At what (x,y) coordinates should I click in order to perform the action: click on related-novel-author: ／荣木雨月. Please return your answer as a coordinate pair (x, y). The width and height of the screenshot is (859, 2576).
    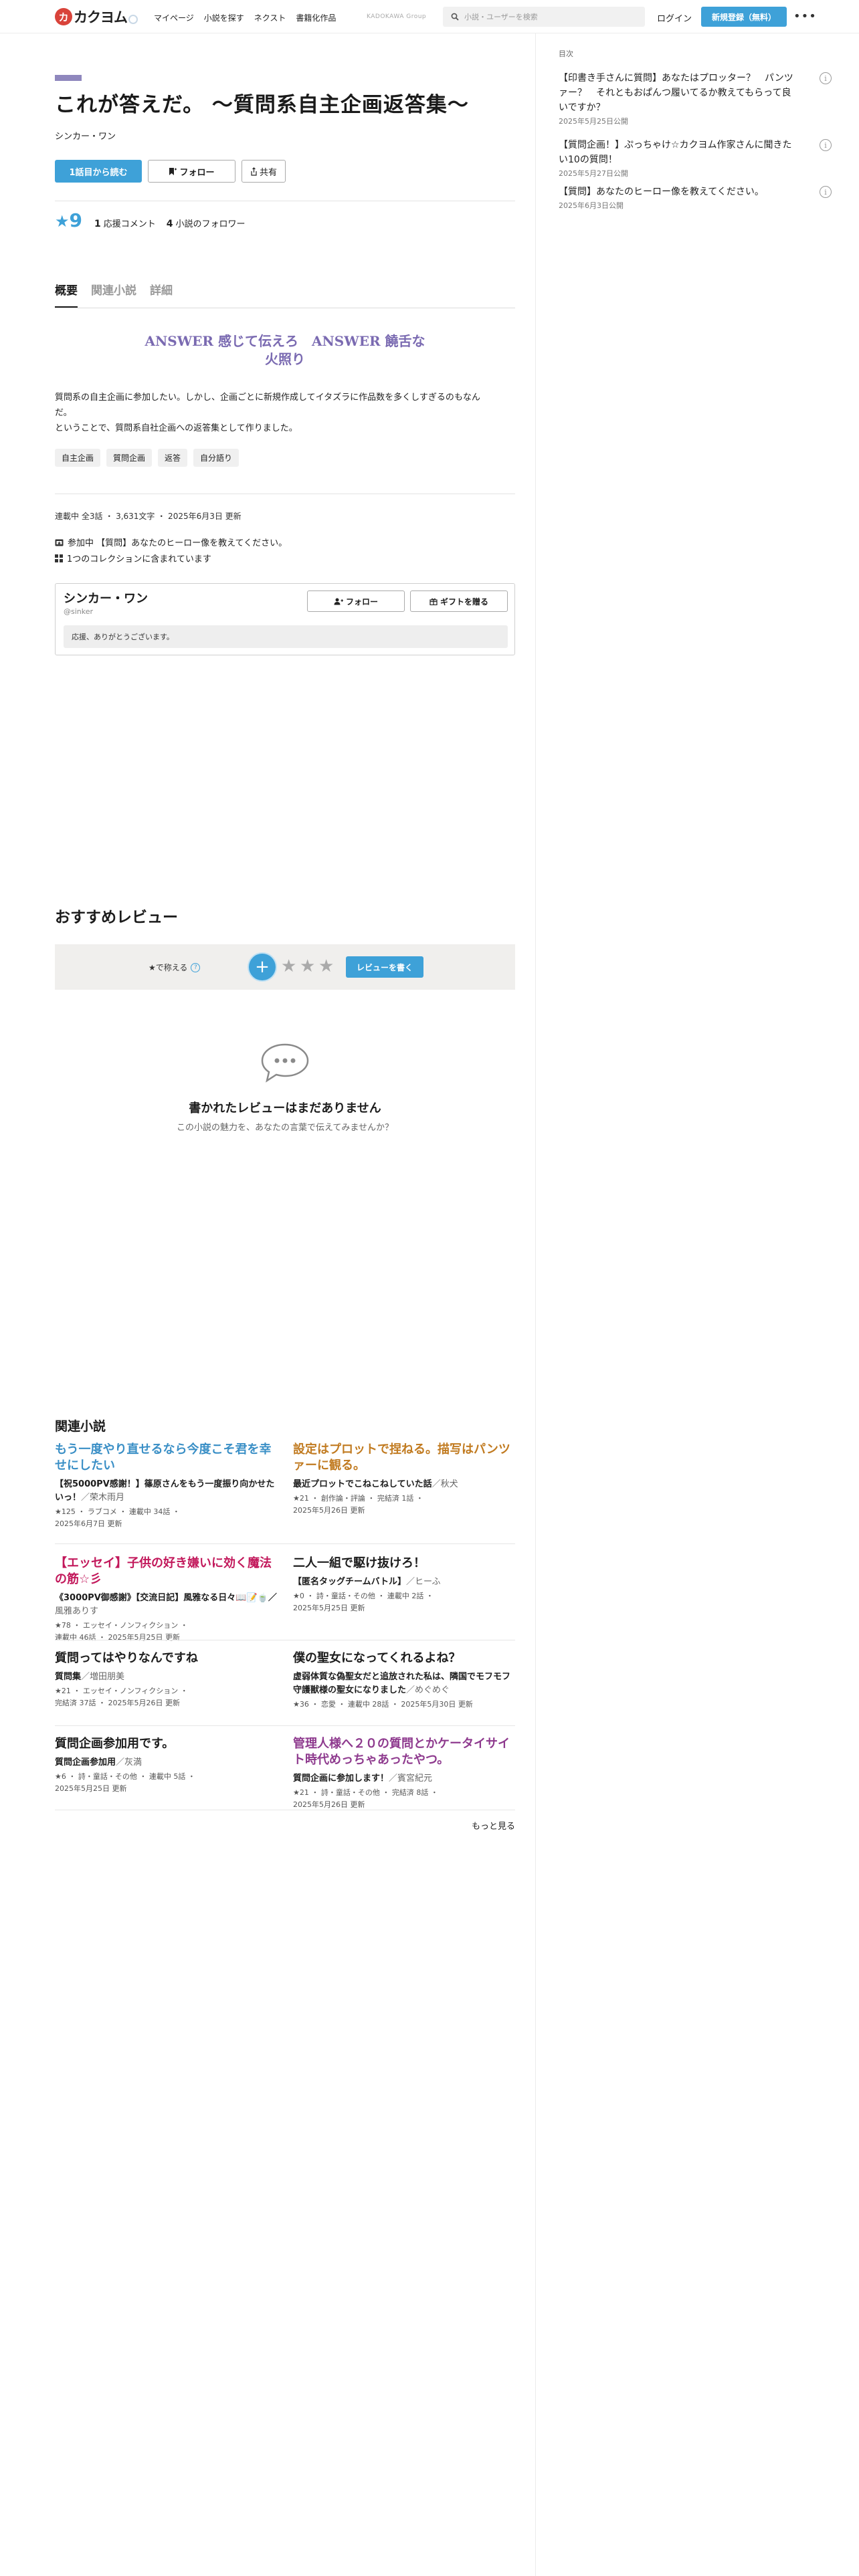
    Looking at the image, I should click on (102, 1498).